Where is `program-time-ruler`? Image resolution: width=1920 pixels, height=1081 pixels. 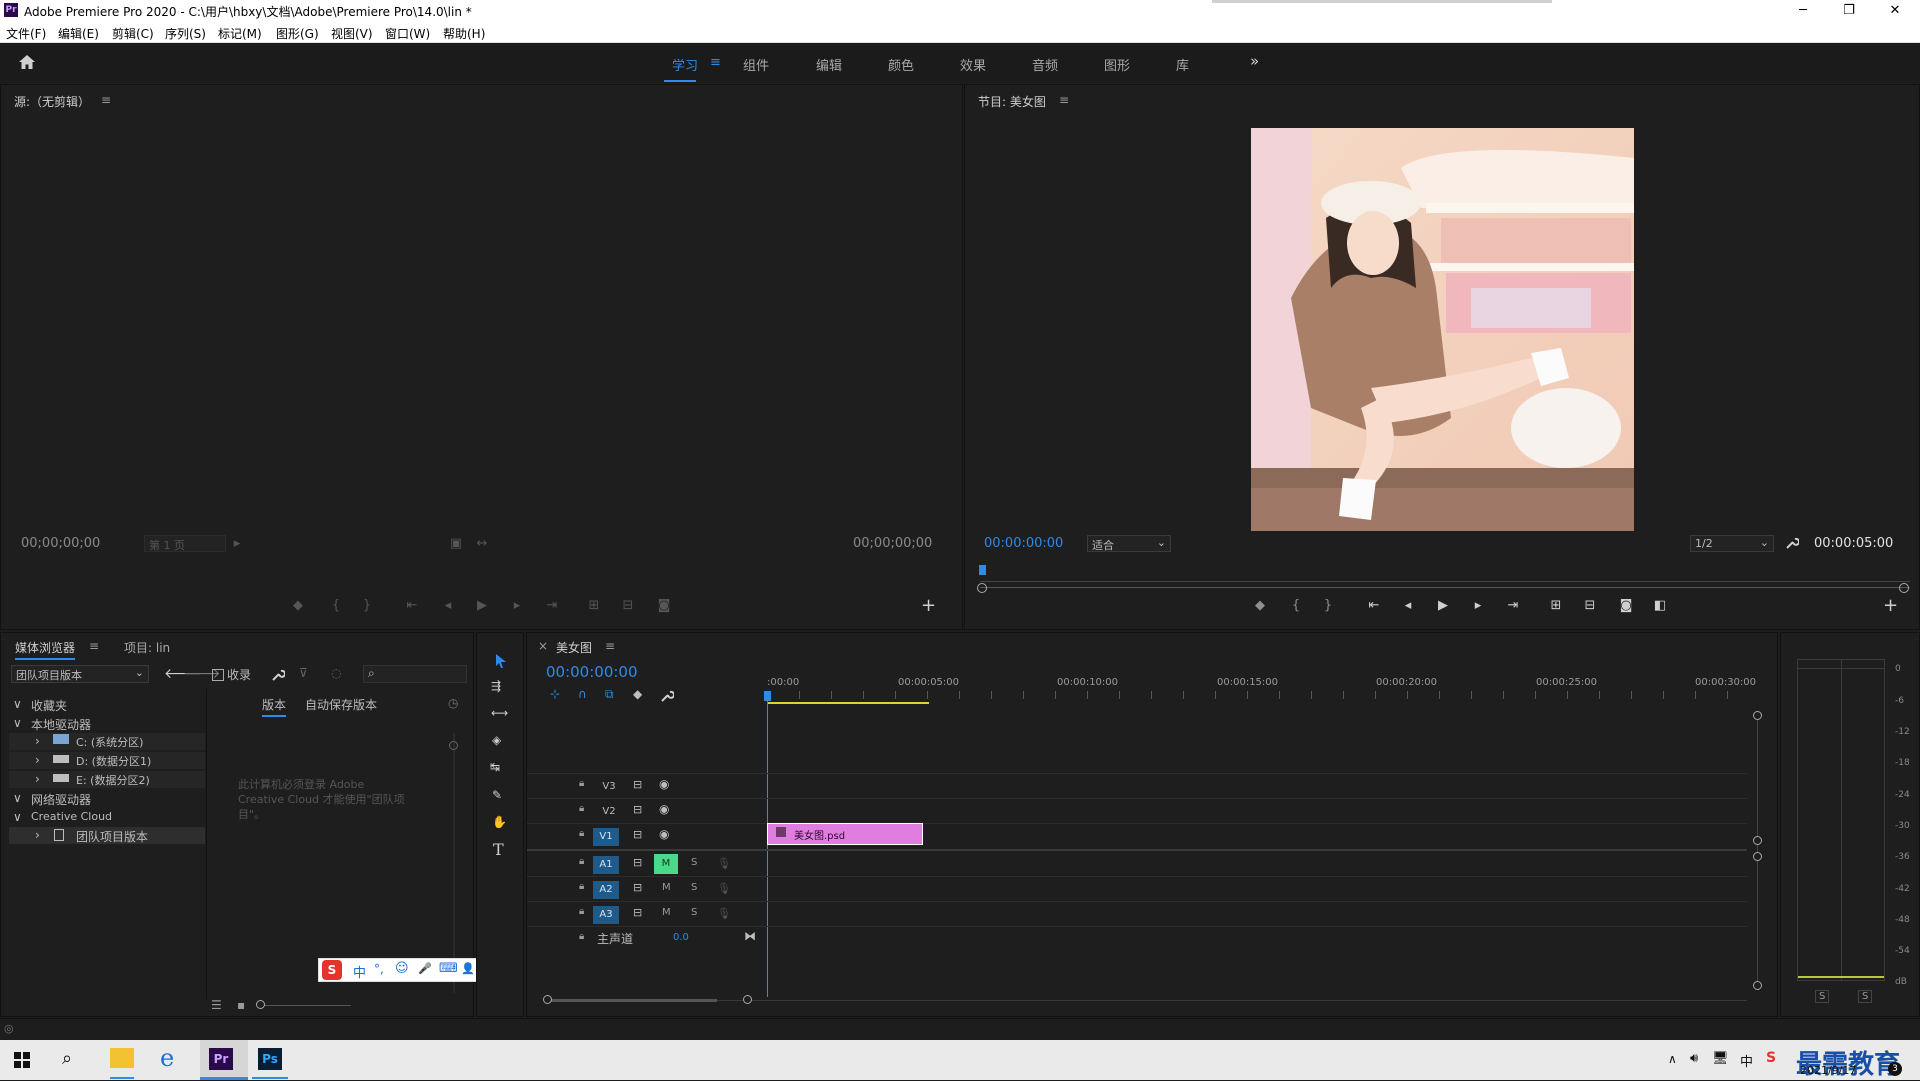 program-time-ruler is located at coordinates (1445, 575).